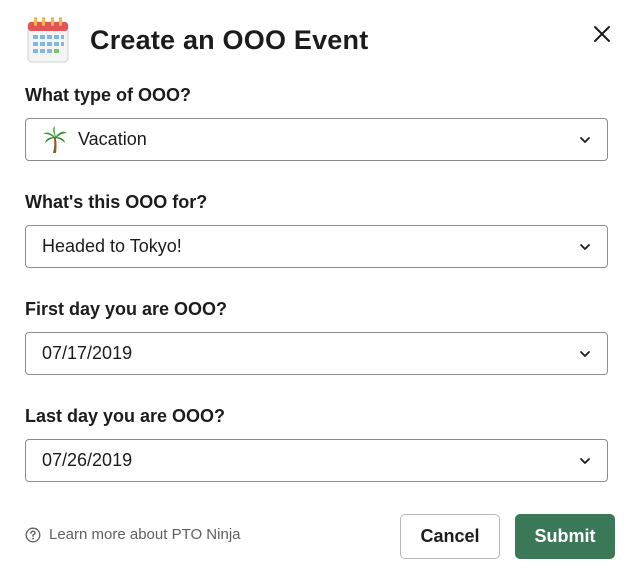  I want to click on ooo-reason-value: Headed to Tokyo!, so click(112, 246).